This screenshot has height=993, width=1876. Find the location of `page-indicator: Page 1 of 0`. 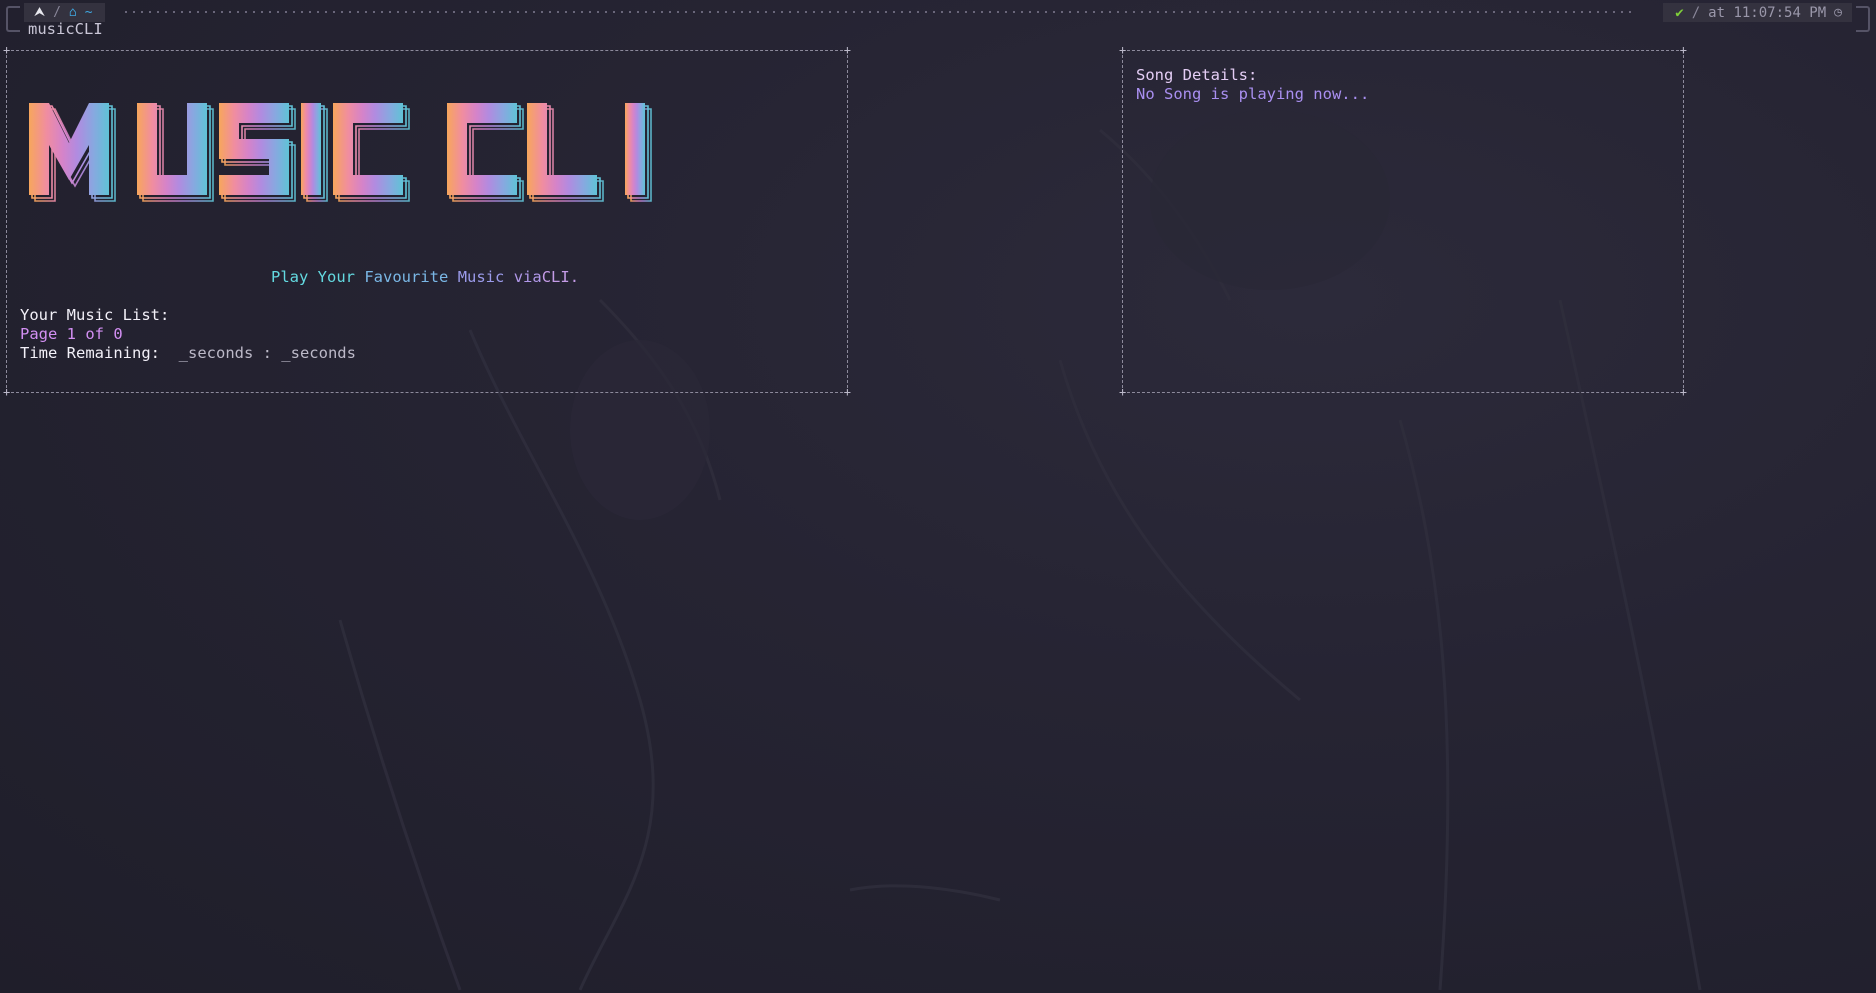

page-indicator: Page 1 of 0 is located at coordinates (71, 334).